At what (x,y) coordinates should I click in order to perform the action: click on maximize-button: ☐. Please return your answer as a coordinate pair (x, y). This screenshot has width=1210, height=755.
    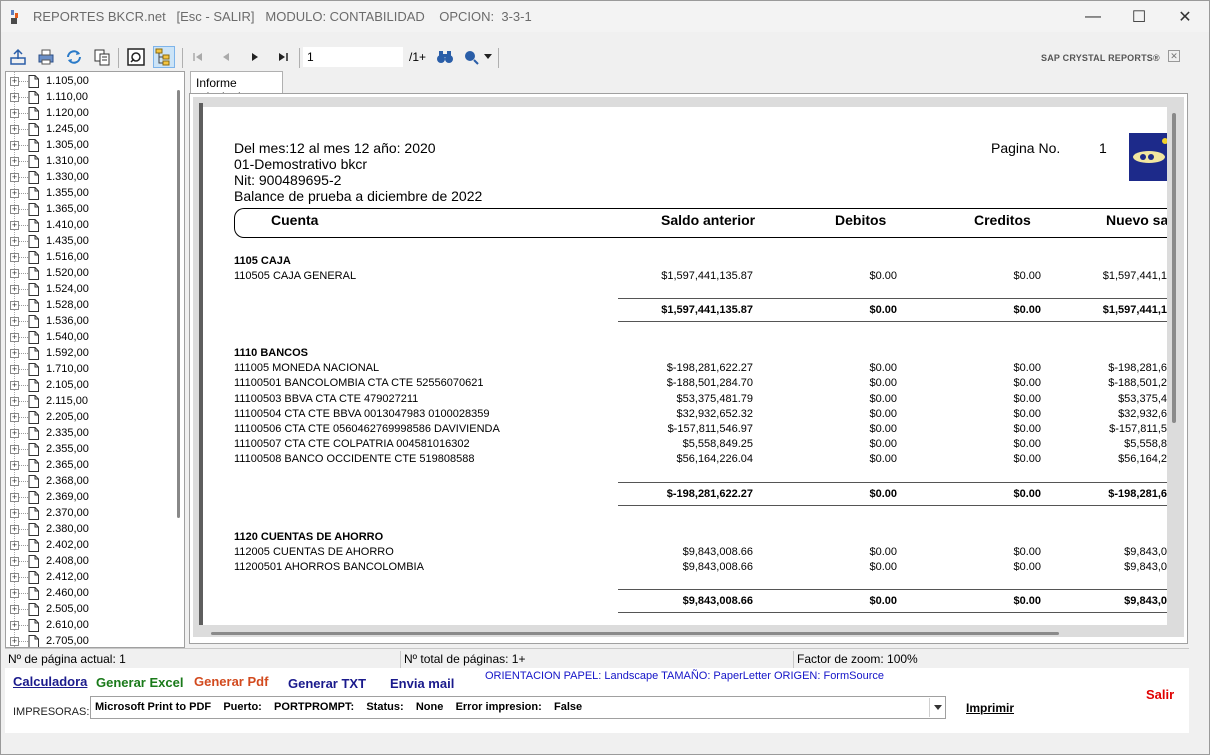
    Looking at the image, I should click on (1139, 16).